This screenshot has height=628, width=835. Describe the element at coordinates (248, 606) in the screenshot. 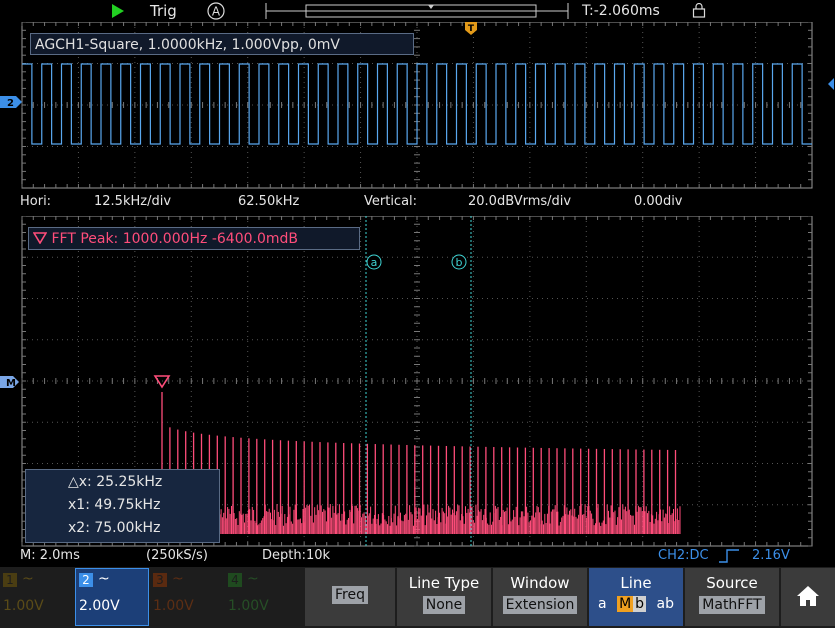

I see `ch4-scale: 1.00V` at that location.